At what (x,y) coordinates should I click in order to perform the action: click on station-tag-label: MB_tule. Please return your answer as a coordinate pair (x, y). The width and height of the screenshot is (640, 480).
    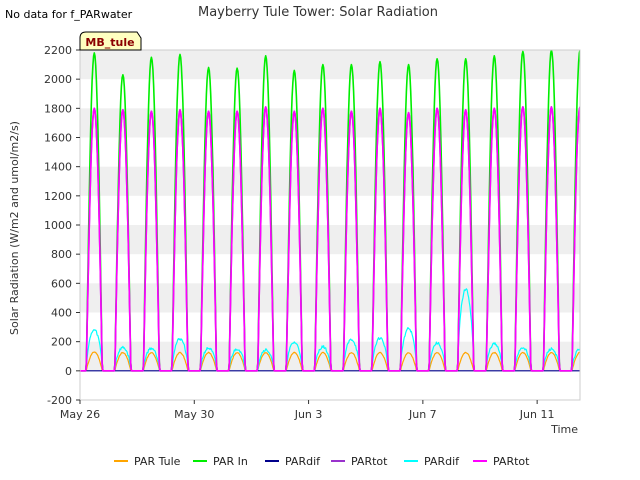
    Looking at the image, I should click on (109, 42).